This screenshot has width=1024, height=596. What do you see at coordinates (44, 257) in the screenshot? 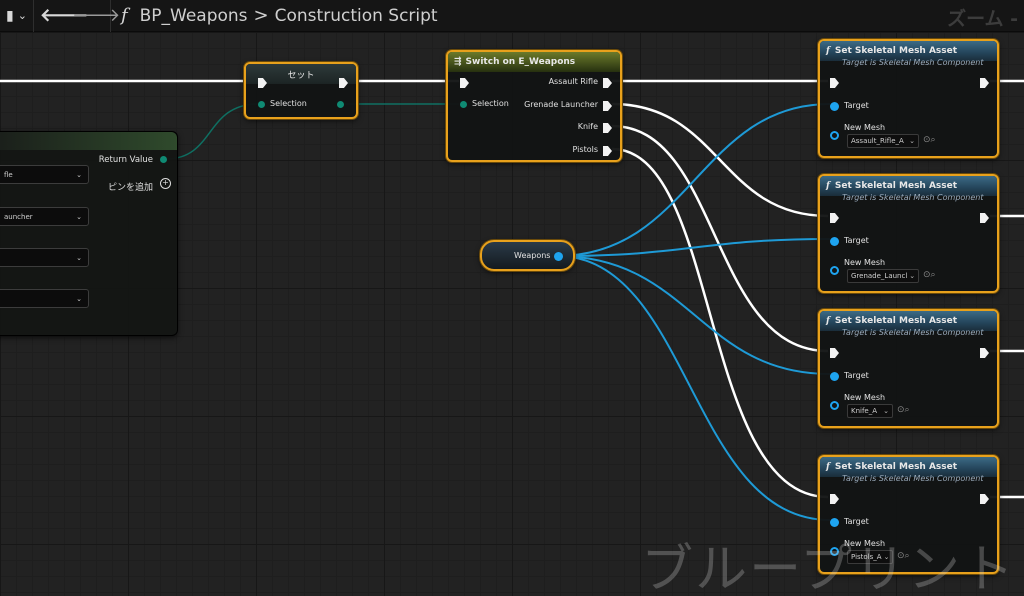
I see `option-dropdown-3: ⌄` at bounding box center [44, 257].